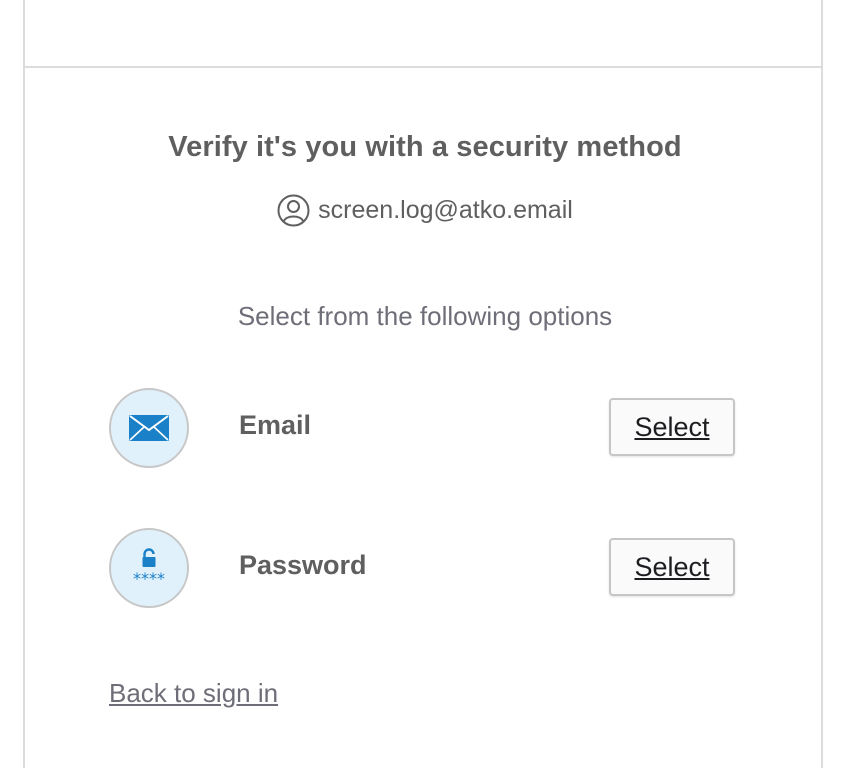  I want to click on page-title: Verify it's you with a security method, so click(425, 147).